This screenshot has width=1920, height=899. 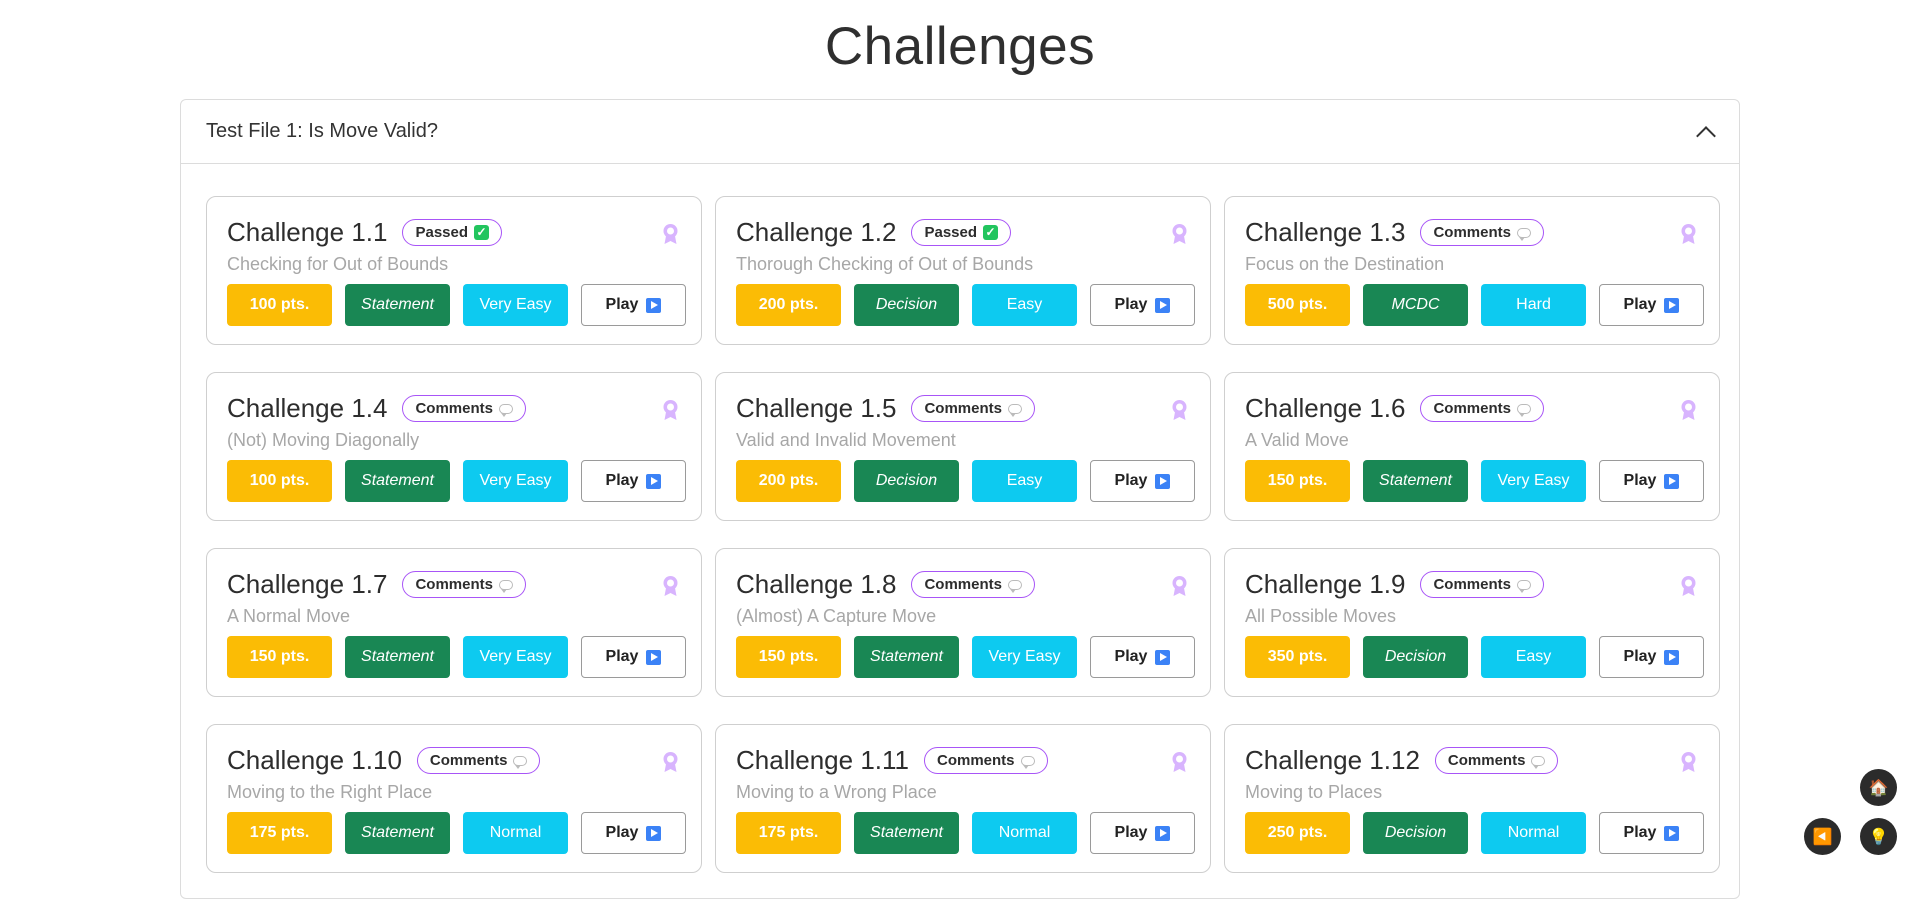 What do you see at coordinates (456, 481) in the screenshot?
I see `card-actions: 100 pts. Statement Very Easy Play` at bounding box center [456, 481].